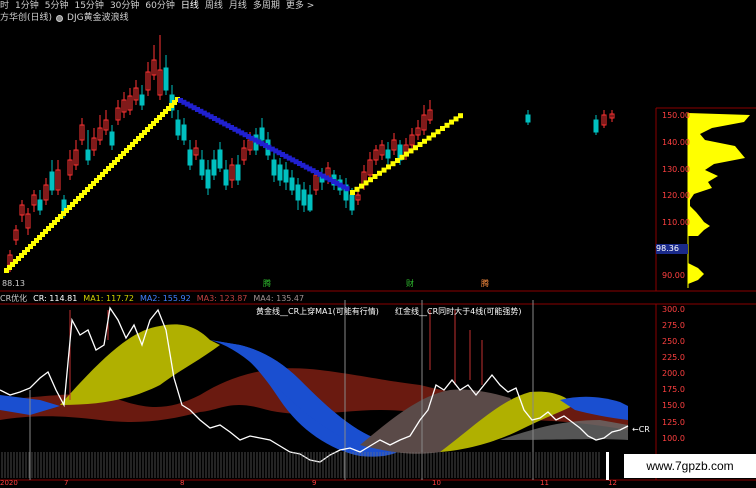  What do you see at coordinates (607, 466) in the screenshot?
I see `cursor-bar` at bounding box center [607, 466].